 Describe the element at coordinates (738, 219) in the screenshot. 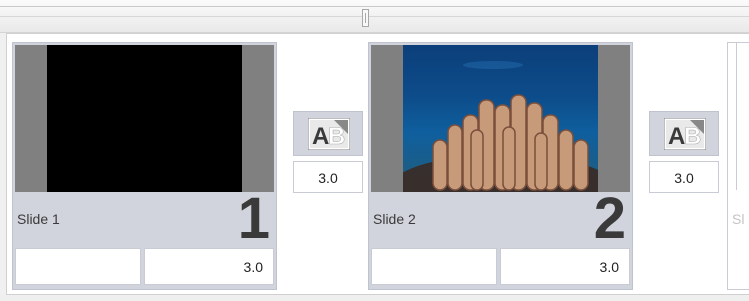

I see `slide-label: Sl` at that location.